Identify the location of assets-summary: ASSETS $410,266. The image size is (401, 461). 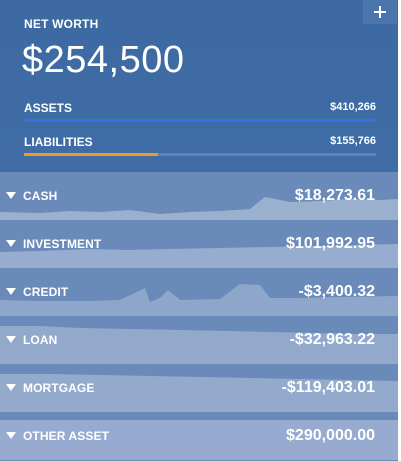
(200, 114).